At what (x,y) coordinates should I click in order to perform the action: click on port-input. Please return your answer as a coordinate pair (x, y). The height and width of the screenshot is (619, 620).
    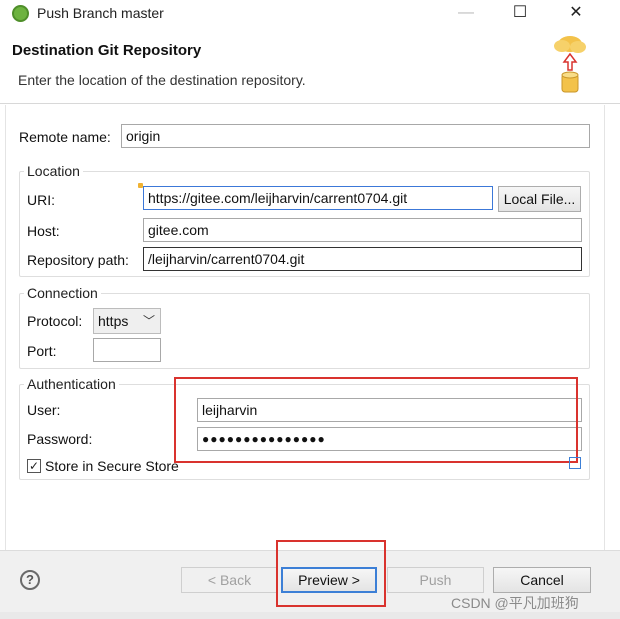
    Looking at the image, I should click on (127, 350).